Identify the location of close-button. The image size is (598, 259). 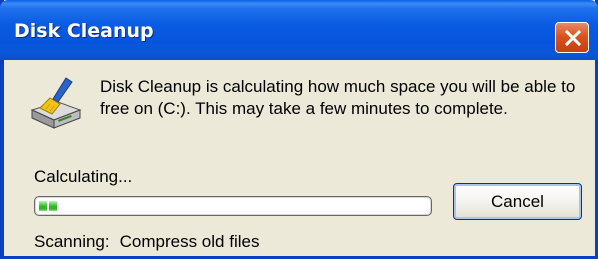
(572, 37).